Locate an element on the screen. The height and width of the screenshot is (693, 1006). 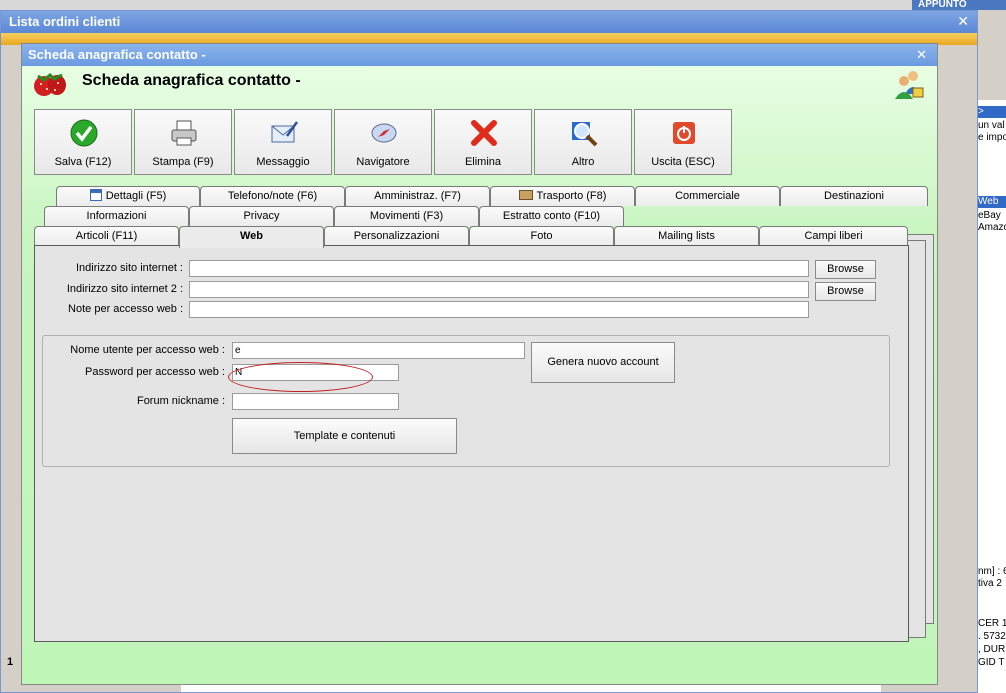
tab-label: Commerciale is located at coordinates (707, 196).